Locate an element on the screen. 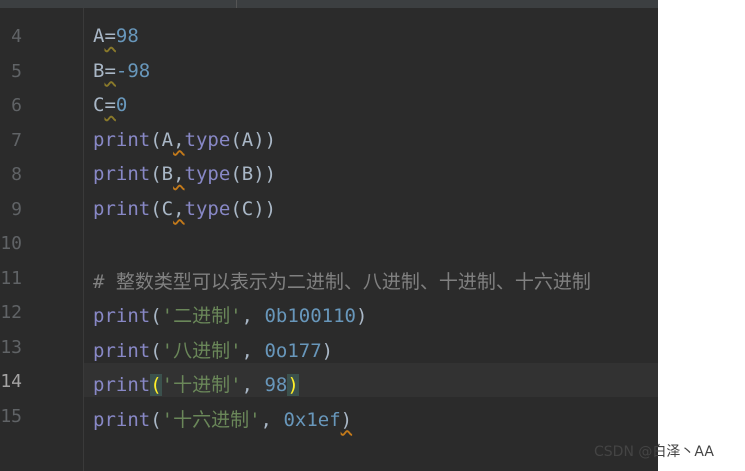 This screenshot has width=745, height=471. code-token: '十六进制' is located at coordinates (211, 419).